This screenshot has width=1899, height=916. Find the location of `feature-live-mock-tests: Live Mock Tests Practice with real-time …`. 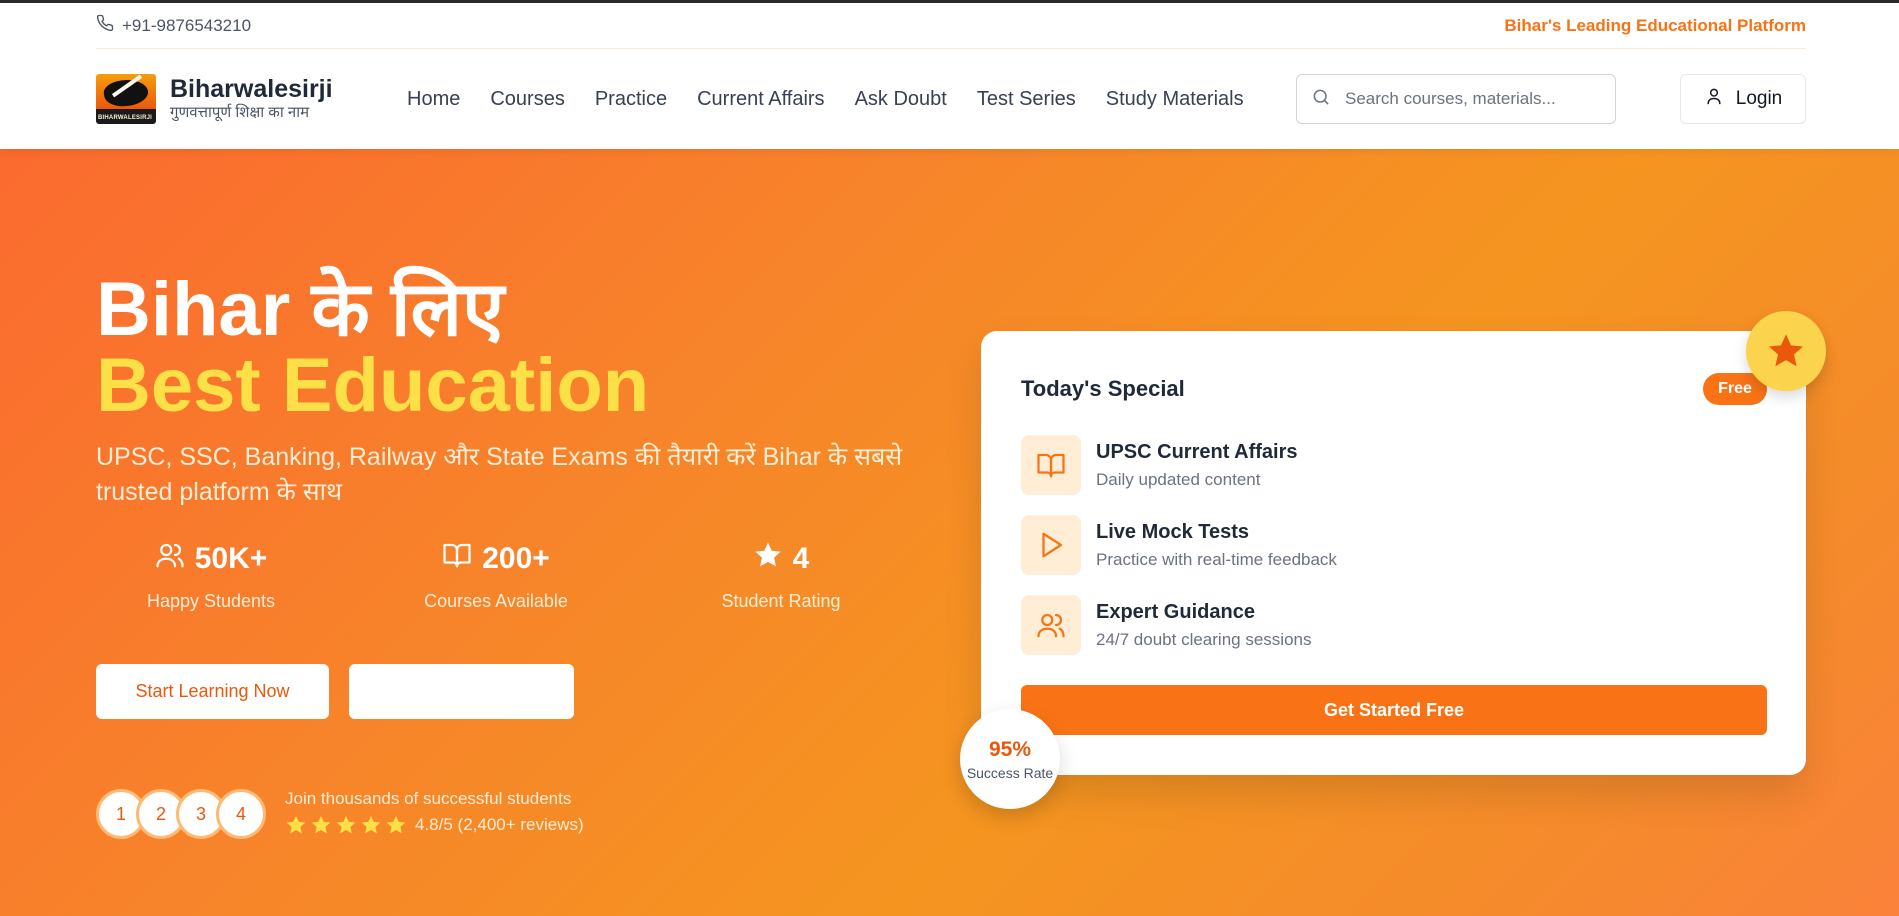

feature-live-mock-tests: Live Mock Tests Practice with real-time … is located at coordinates (1391, 545).